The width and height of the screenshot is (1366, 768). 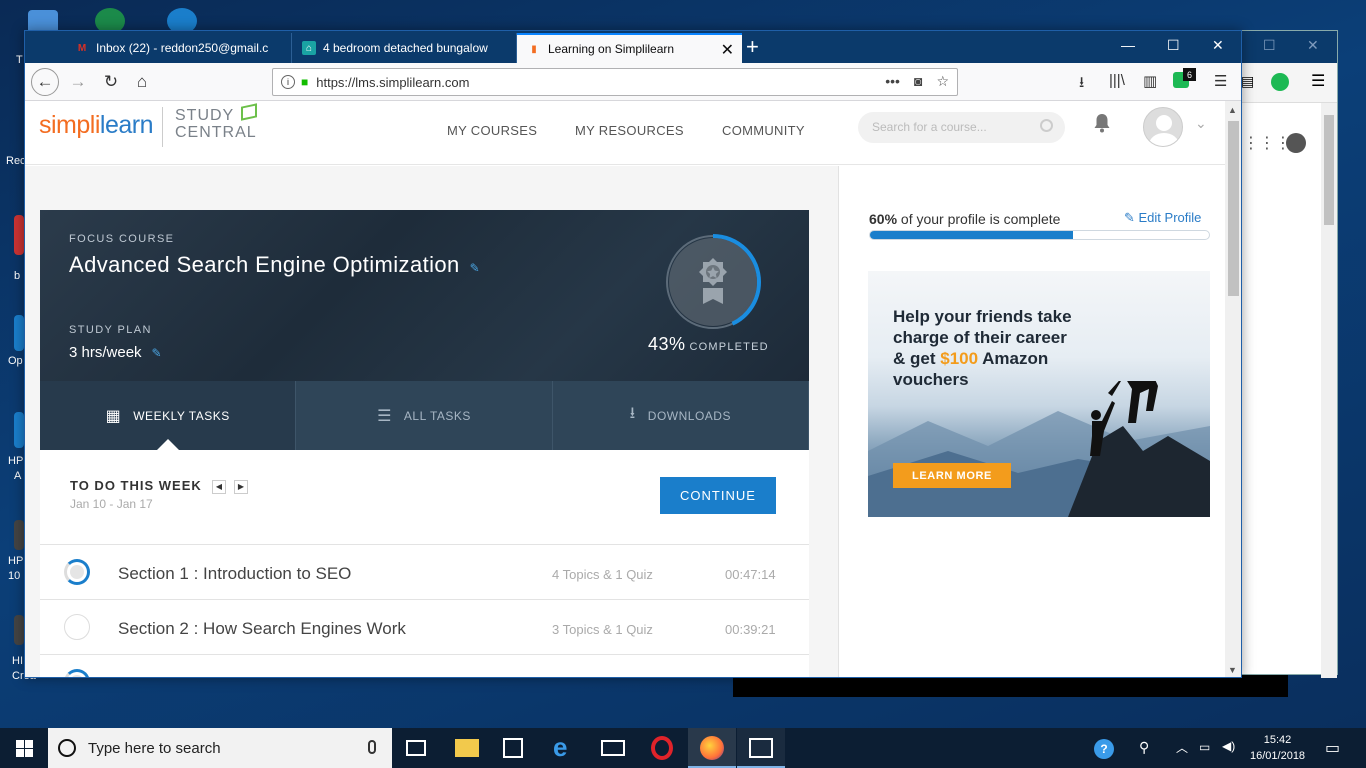 What do you see at coordinates (1287, 47) in the screenshot?
I see `background-window-titlebar: ☐ ✕` at bounding box center [1287, 47].